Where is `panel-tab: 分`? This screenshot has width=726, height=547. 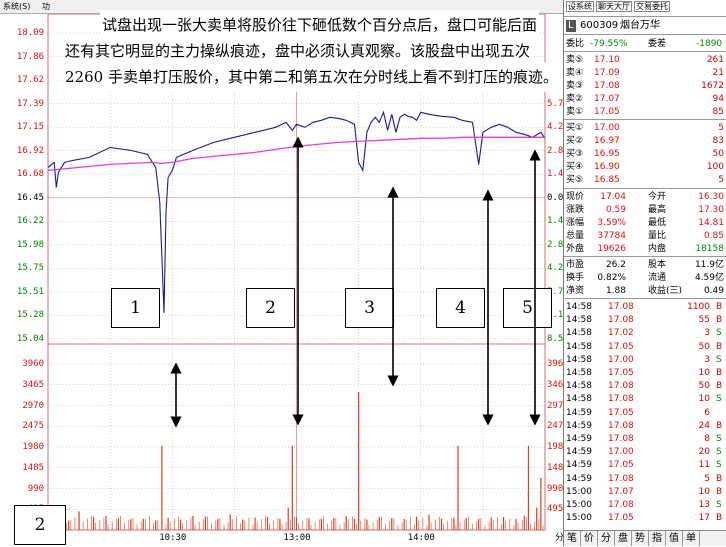
panel-tab: 分 is located at coordinates (606, 538).